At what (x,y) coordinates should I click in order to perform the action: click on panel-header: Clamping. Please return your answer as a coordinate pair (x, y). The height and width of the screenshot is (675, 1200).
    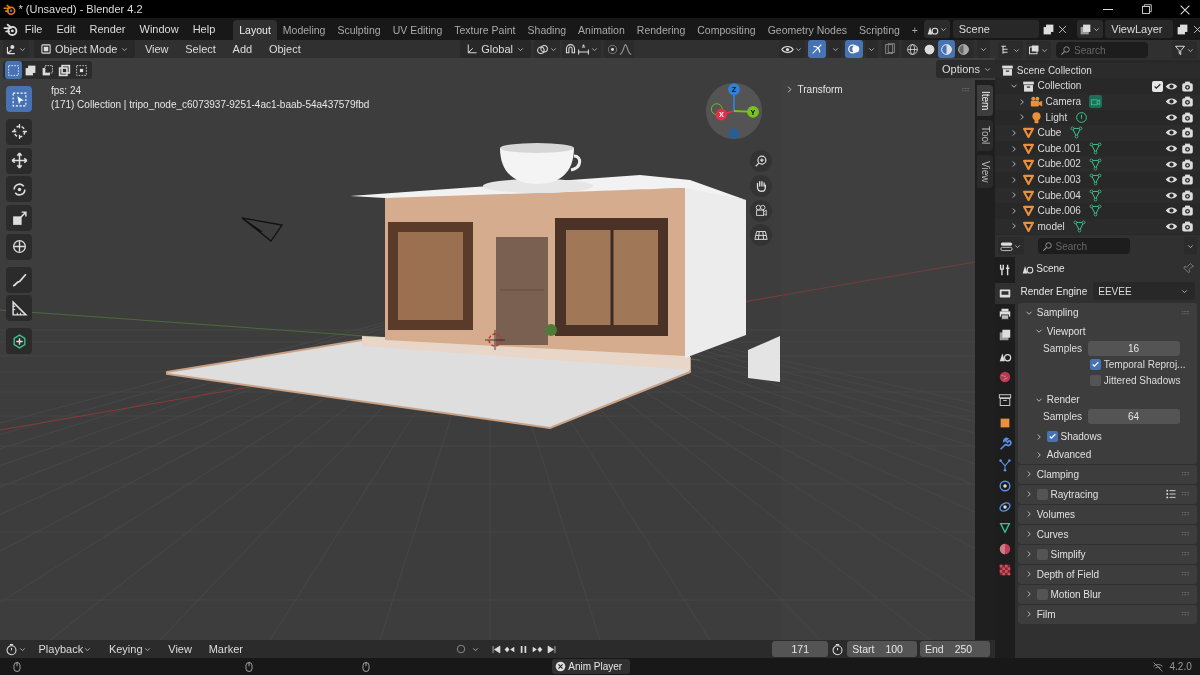
    Looking at the image, I should click on (1051, 474).